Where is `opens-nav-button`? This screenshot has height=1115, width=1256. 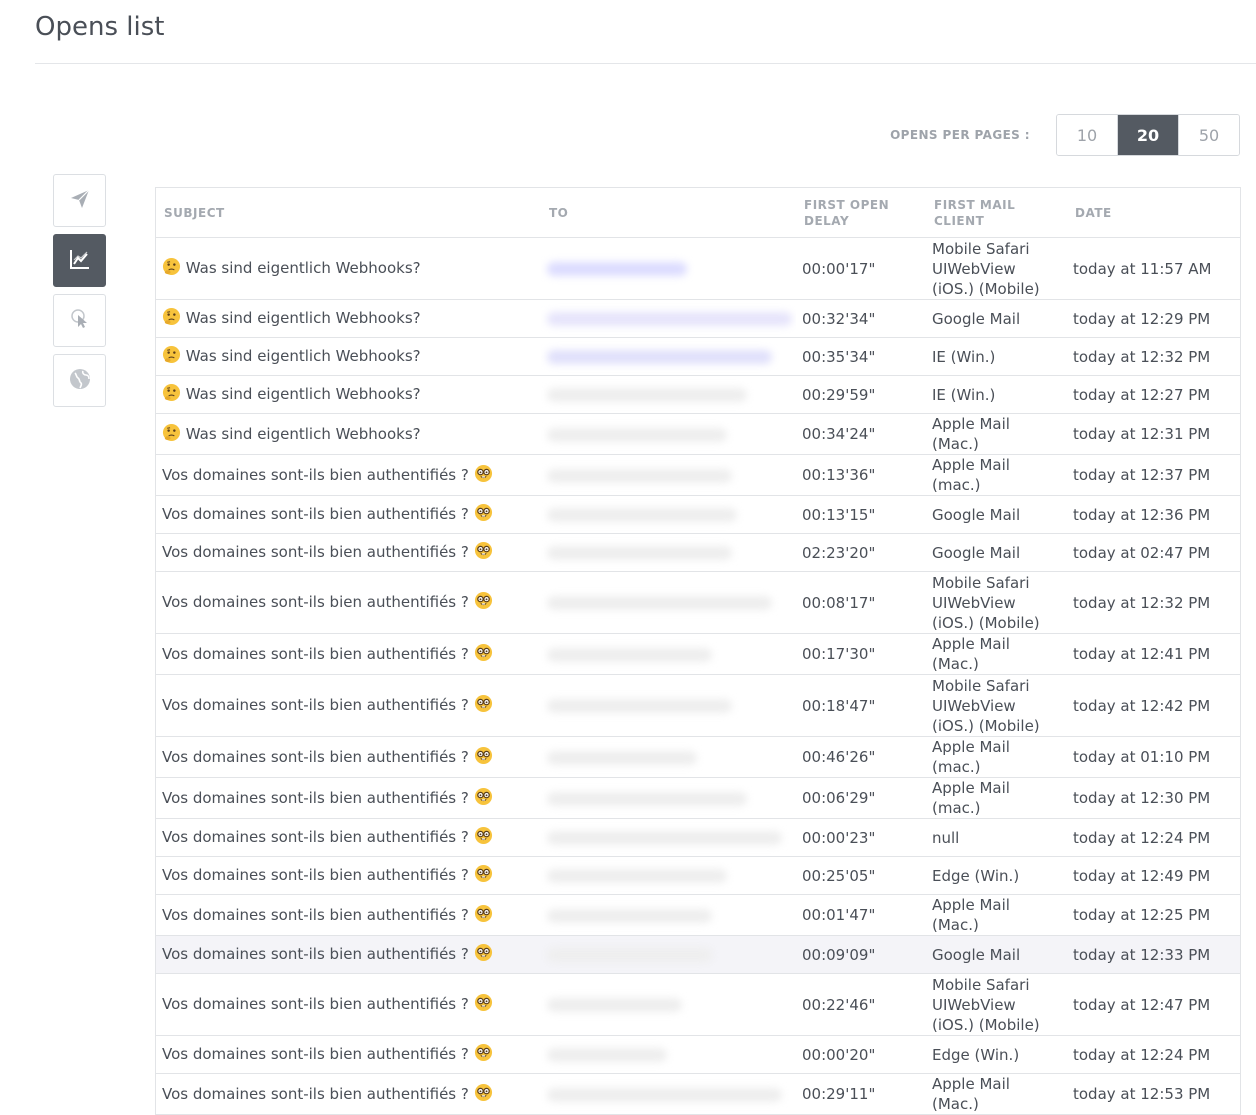 opens-nav-button is located at coordinates (79, 260).